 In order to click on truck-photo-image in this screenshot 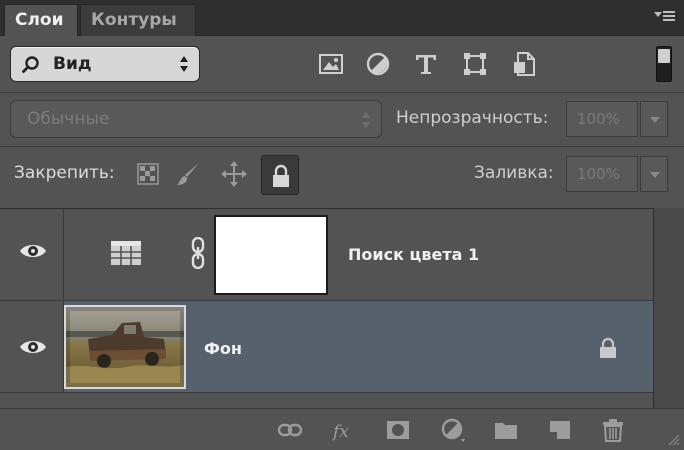, I will do `click(125, 347)`.